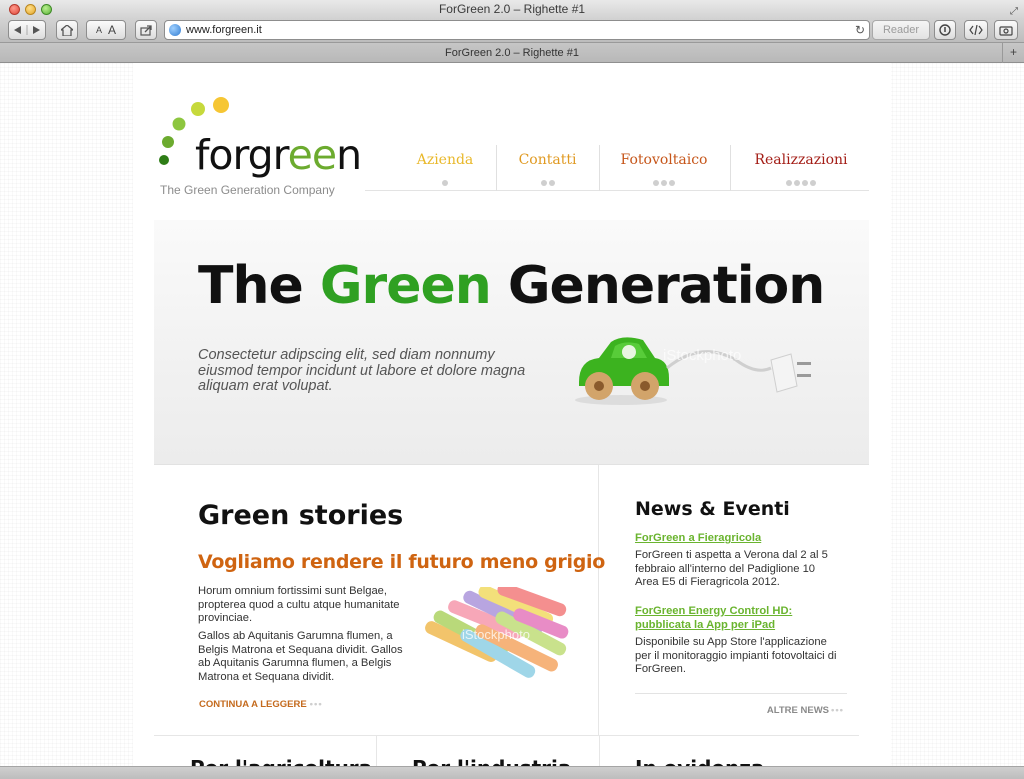 This screenshot has width=1024, height=779. I want to click on back-forward-buttons, so click(27, 30).